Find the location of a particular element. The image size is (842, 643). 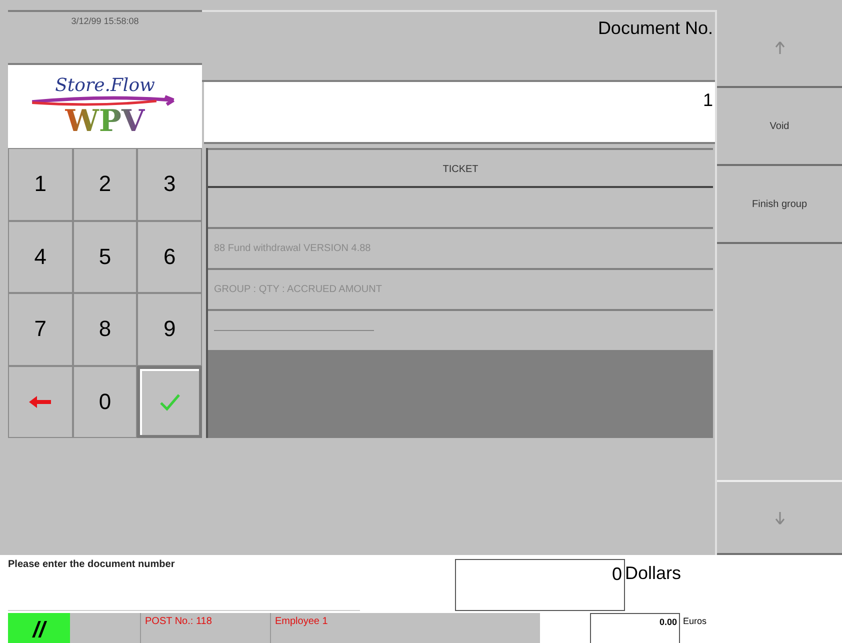

digit-key: 3 is located at coordinates (169, 184).